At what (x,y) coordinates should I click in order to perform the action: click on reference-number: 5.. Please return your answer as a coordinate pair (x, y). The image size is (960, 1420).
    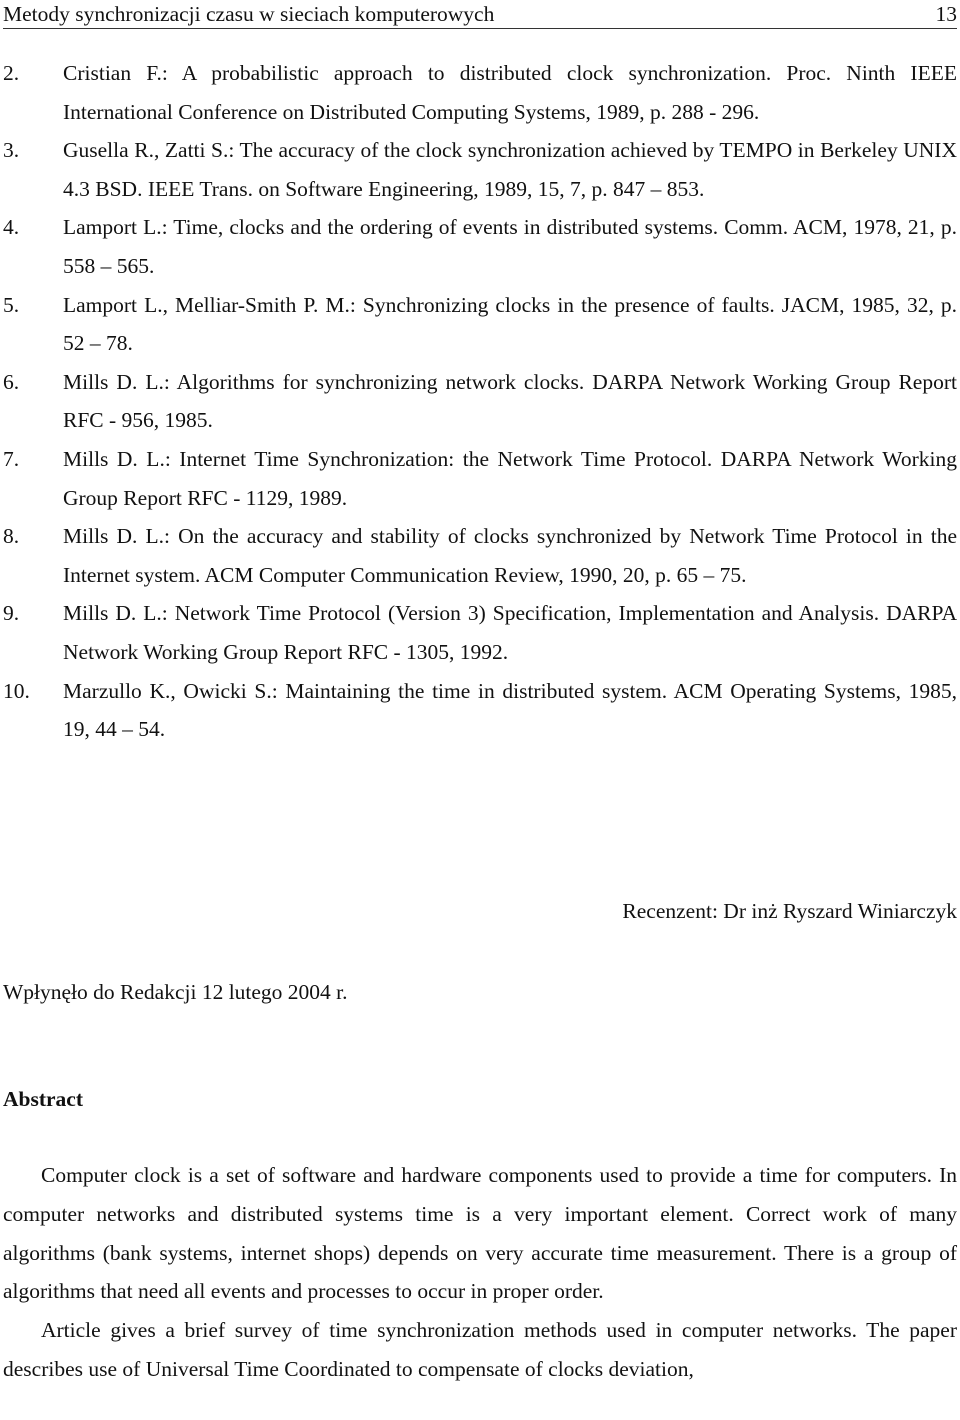
    Looking at the image, I should click on (11, 304).